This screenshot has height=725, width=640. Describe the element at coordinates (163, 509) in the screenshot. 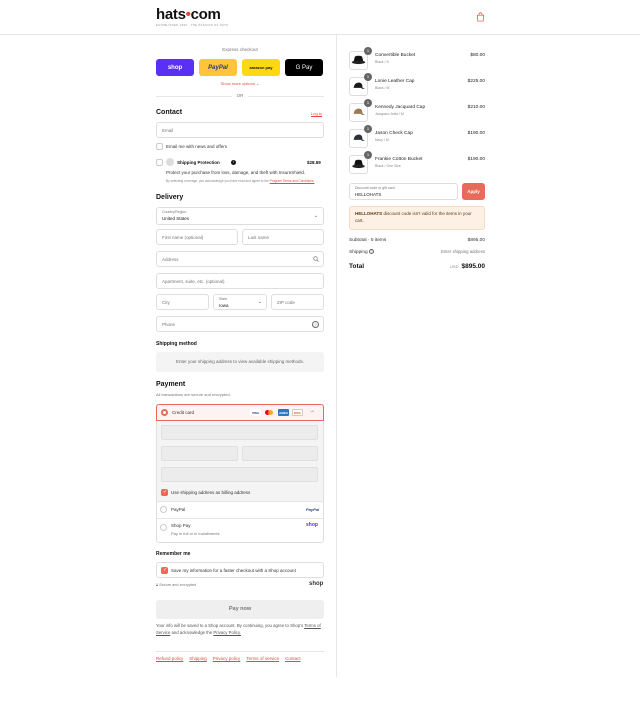

I see `paypal-radio` at that location.